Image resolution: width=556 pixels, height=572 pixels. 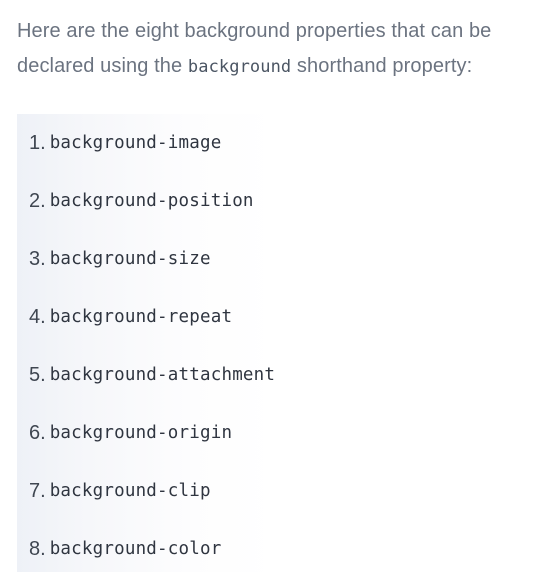 What do you see at coordinates (239, 67) in the screenshot?
I see `inline-code-background: background` at bounding box center [239, 67].